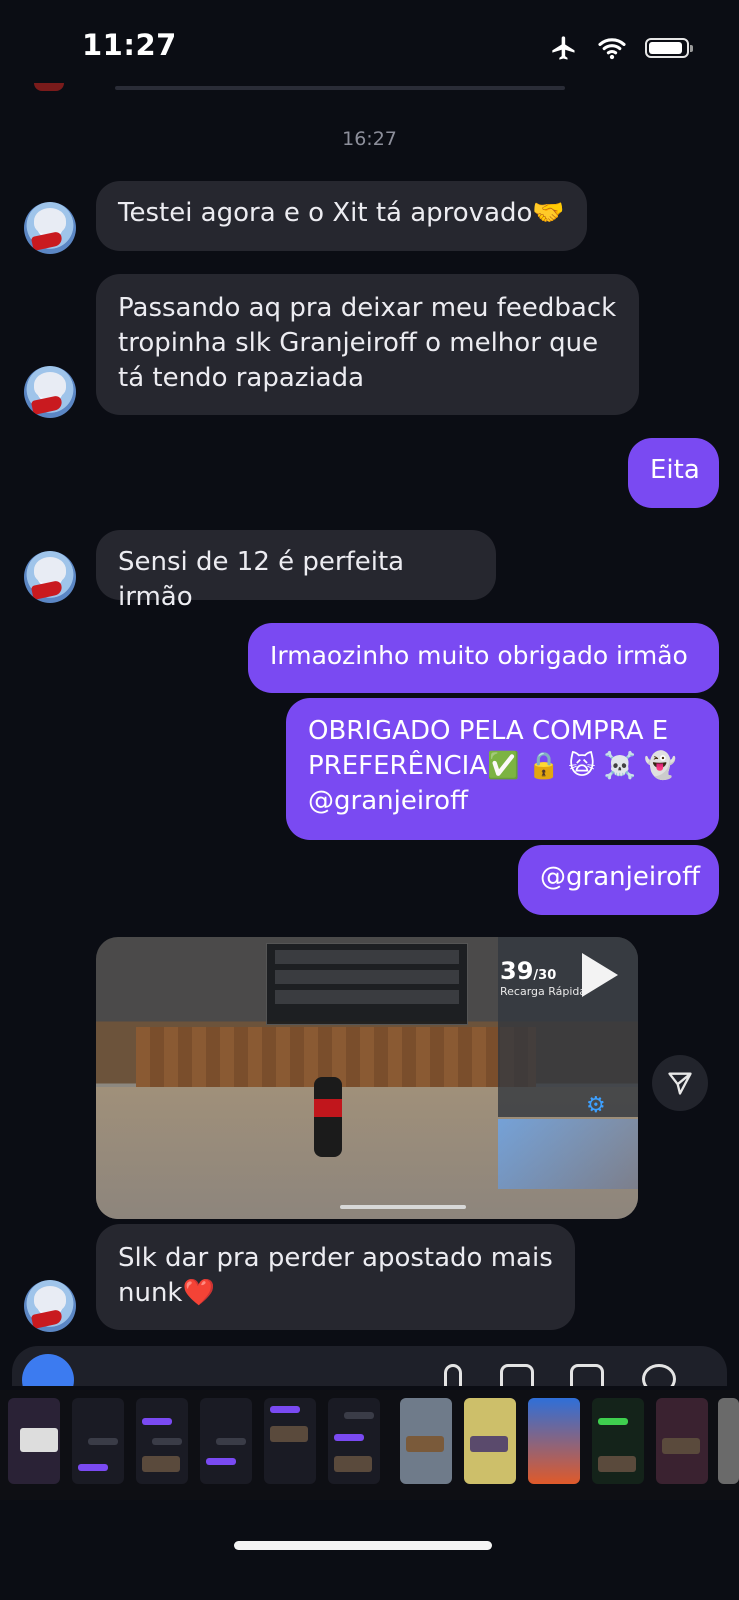  I want to click on video-scoreboard, so click(367, 984).